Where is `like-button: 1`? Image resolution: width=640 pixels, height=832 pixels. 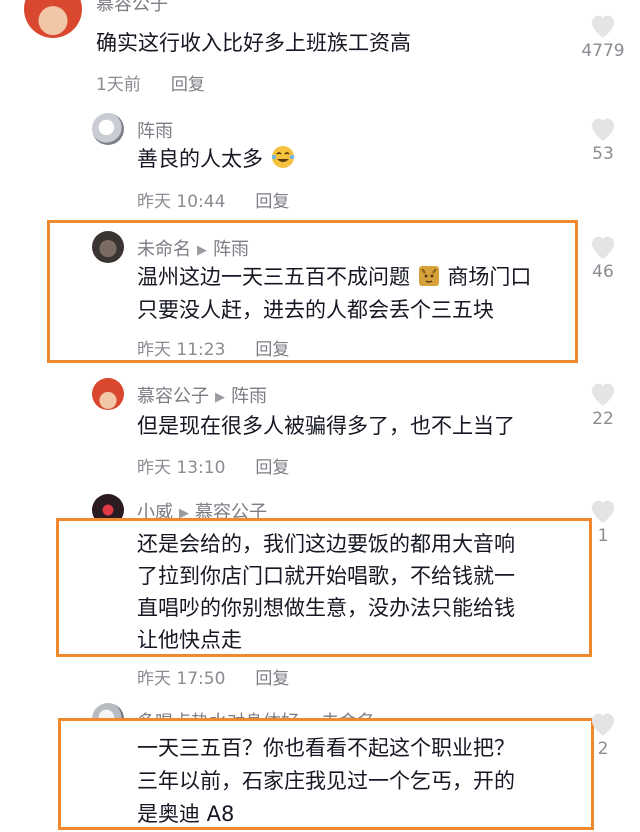
like-button: 1 is located at coordinates (603, 521).